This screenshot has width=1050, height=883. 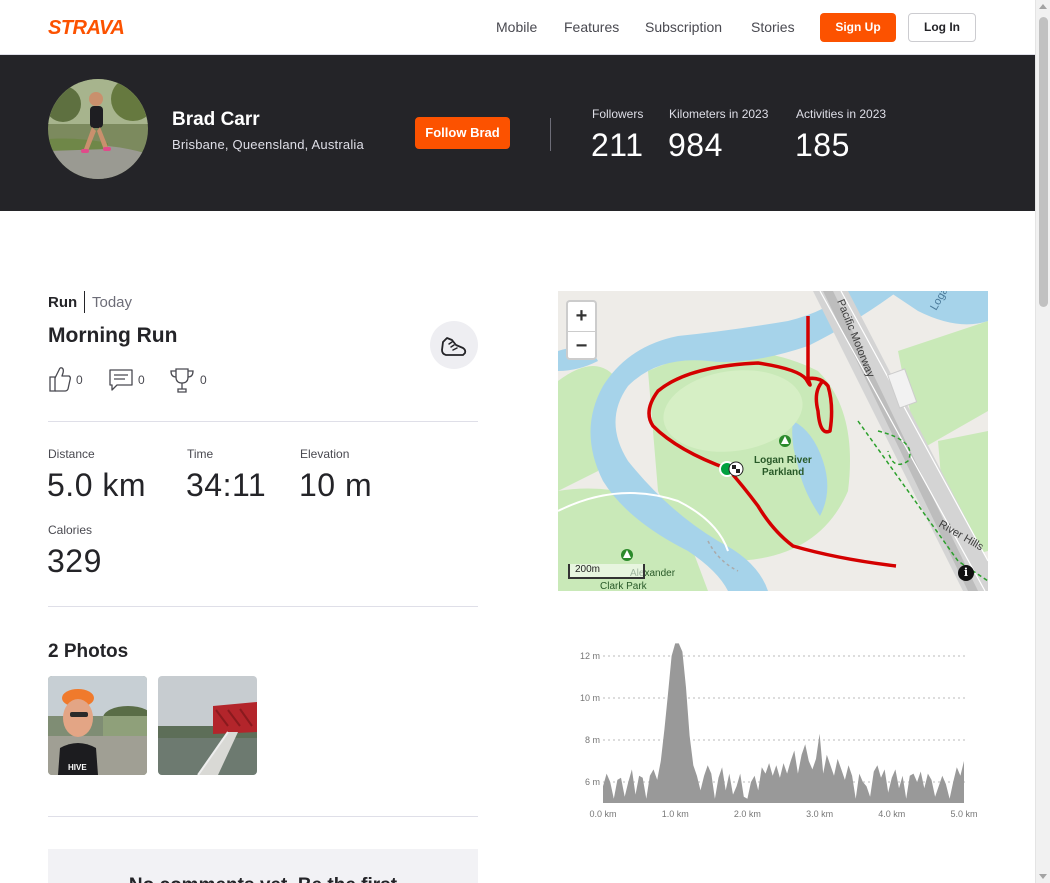 What do you see at coordinates (819, 814) in the screenshot?
I see `x-tick-label: 3.0 km` at bounding box center [819, 814].